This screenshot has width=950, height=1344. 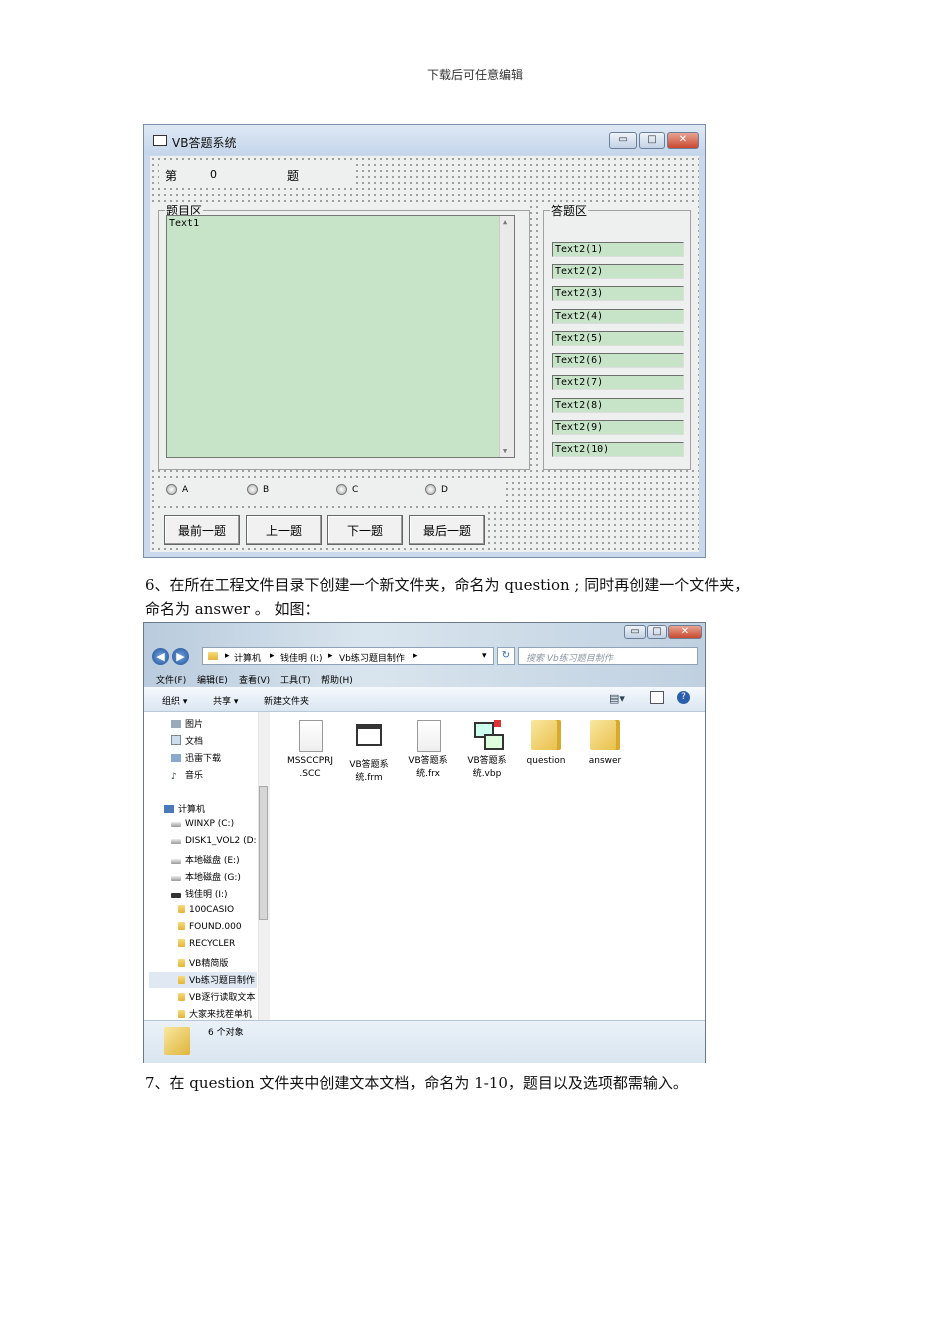 What do you see at coordinates (347, 490) in the screenshot?
I see `option-c-radio: C` at bounding box center [347, 490].